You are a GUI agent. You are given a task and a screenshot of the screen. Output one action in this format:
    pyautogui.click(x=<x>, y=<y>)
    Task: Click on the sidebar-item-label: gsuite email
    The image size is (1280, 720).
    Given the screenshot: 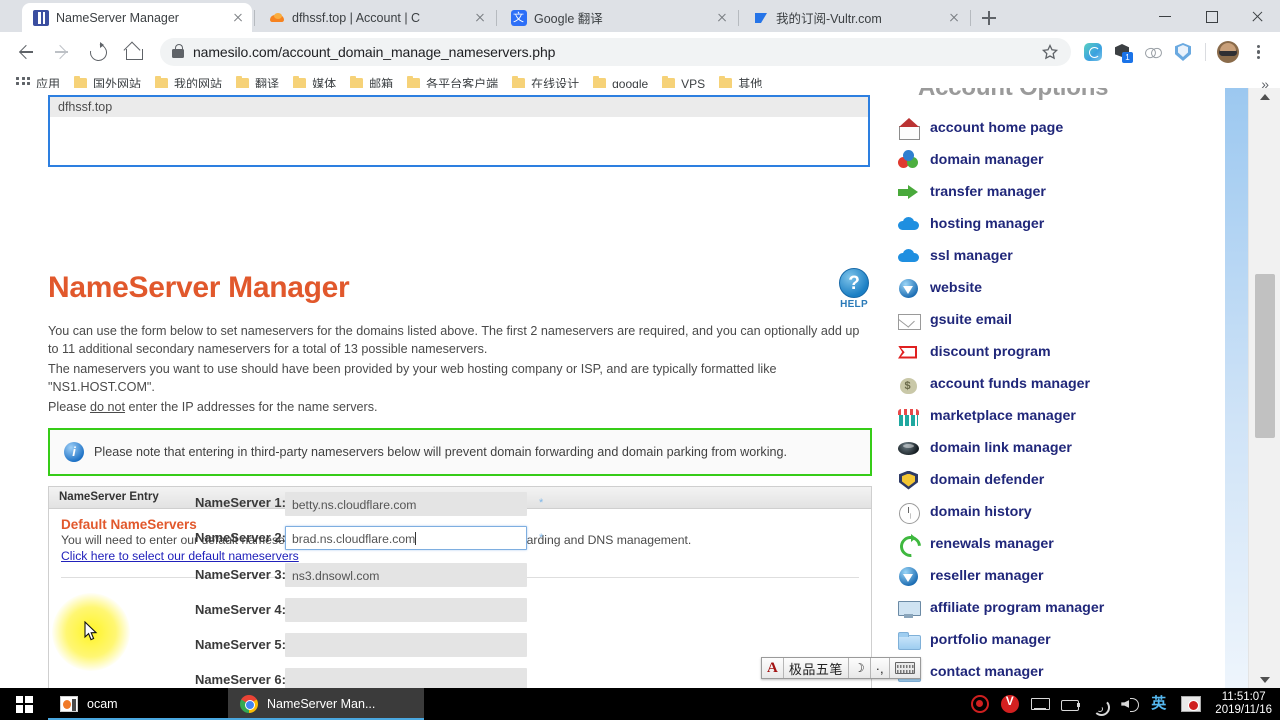 What is the action you would take?
    pyautogui.click(x=971, y=320)
    